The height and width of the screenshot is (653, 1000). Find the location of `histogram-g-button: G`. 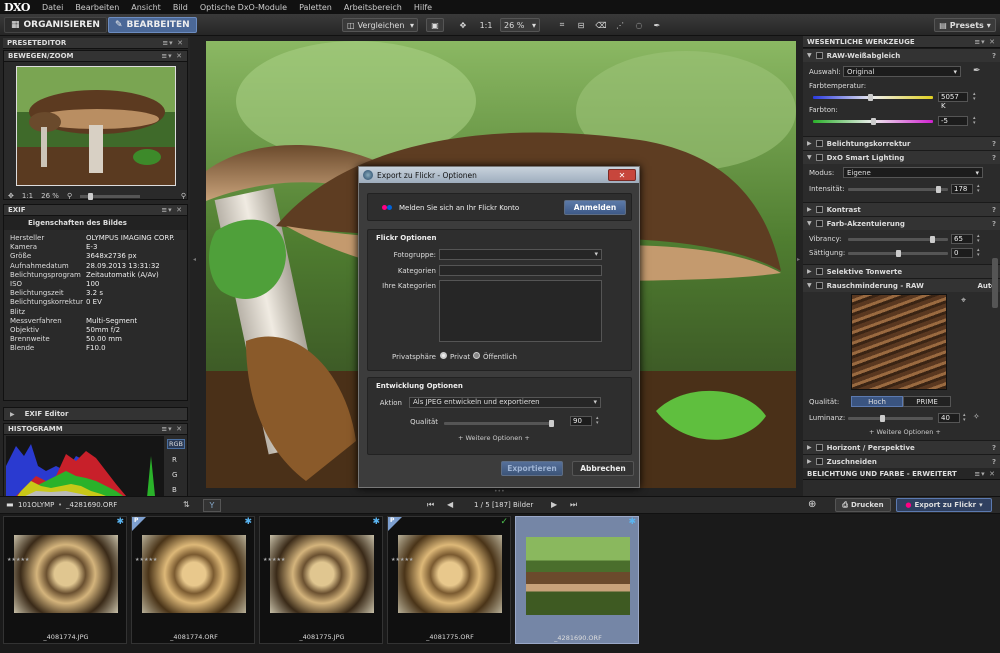

histogram-g-button: G is located at coordinates (174, 475).